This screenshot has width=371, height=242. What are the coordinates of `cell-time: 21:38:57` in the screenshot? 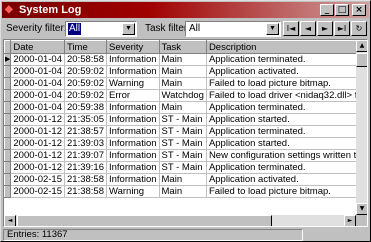 It's located at (85, 131).